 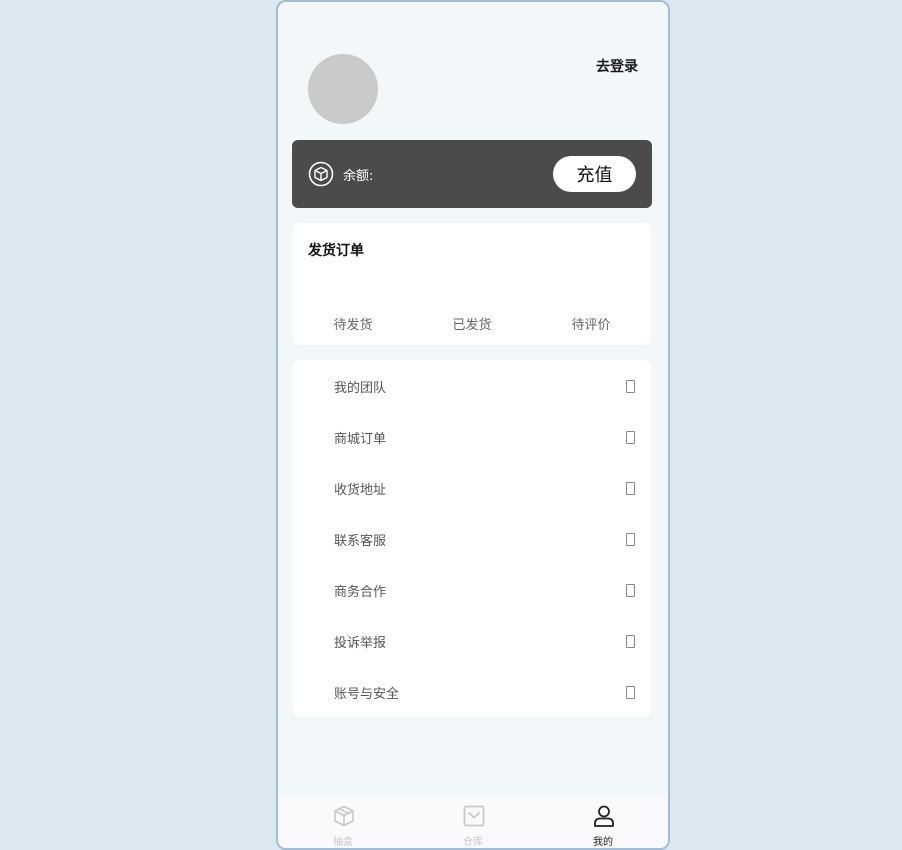 What do you see at coordinates (472, 385) in the screenshot?
I see `menu-item-my-team: 我的团队` at bounding box center [472, 385].